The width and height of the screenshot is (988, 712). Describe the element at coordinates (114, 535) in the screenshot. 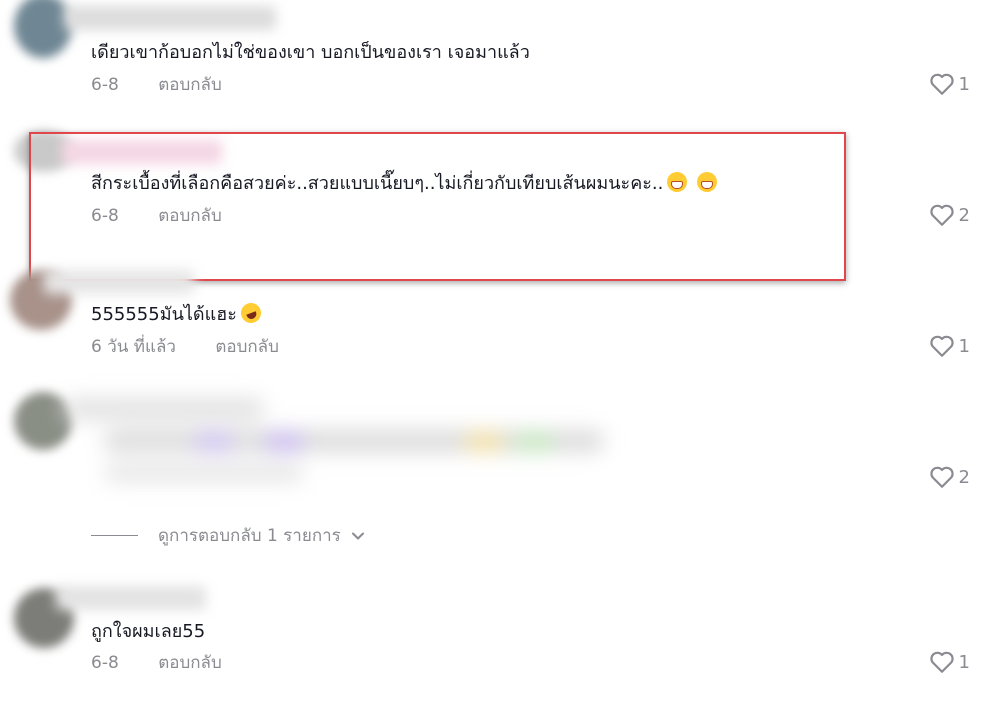

I see `divider-line` at that location.